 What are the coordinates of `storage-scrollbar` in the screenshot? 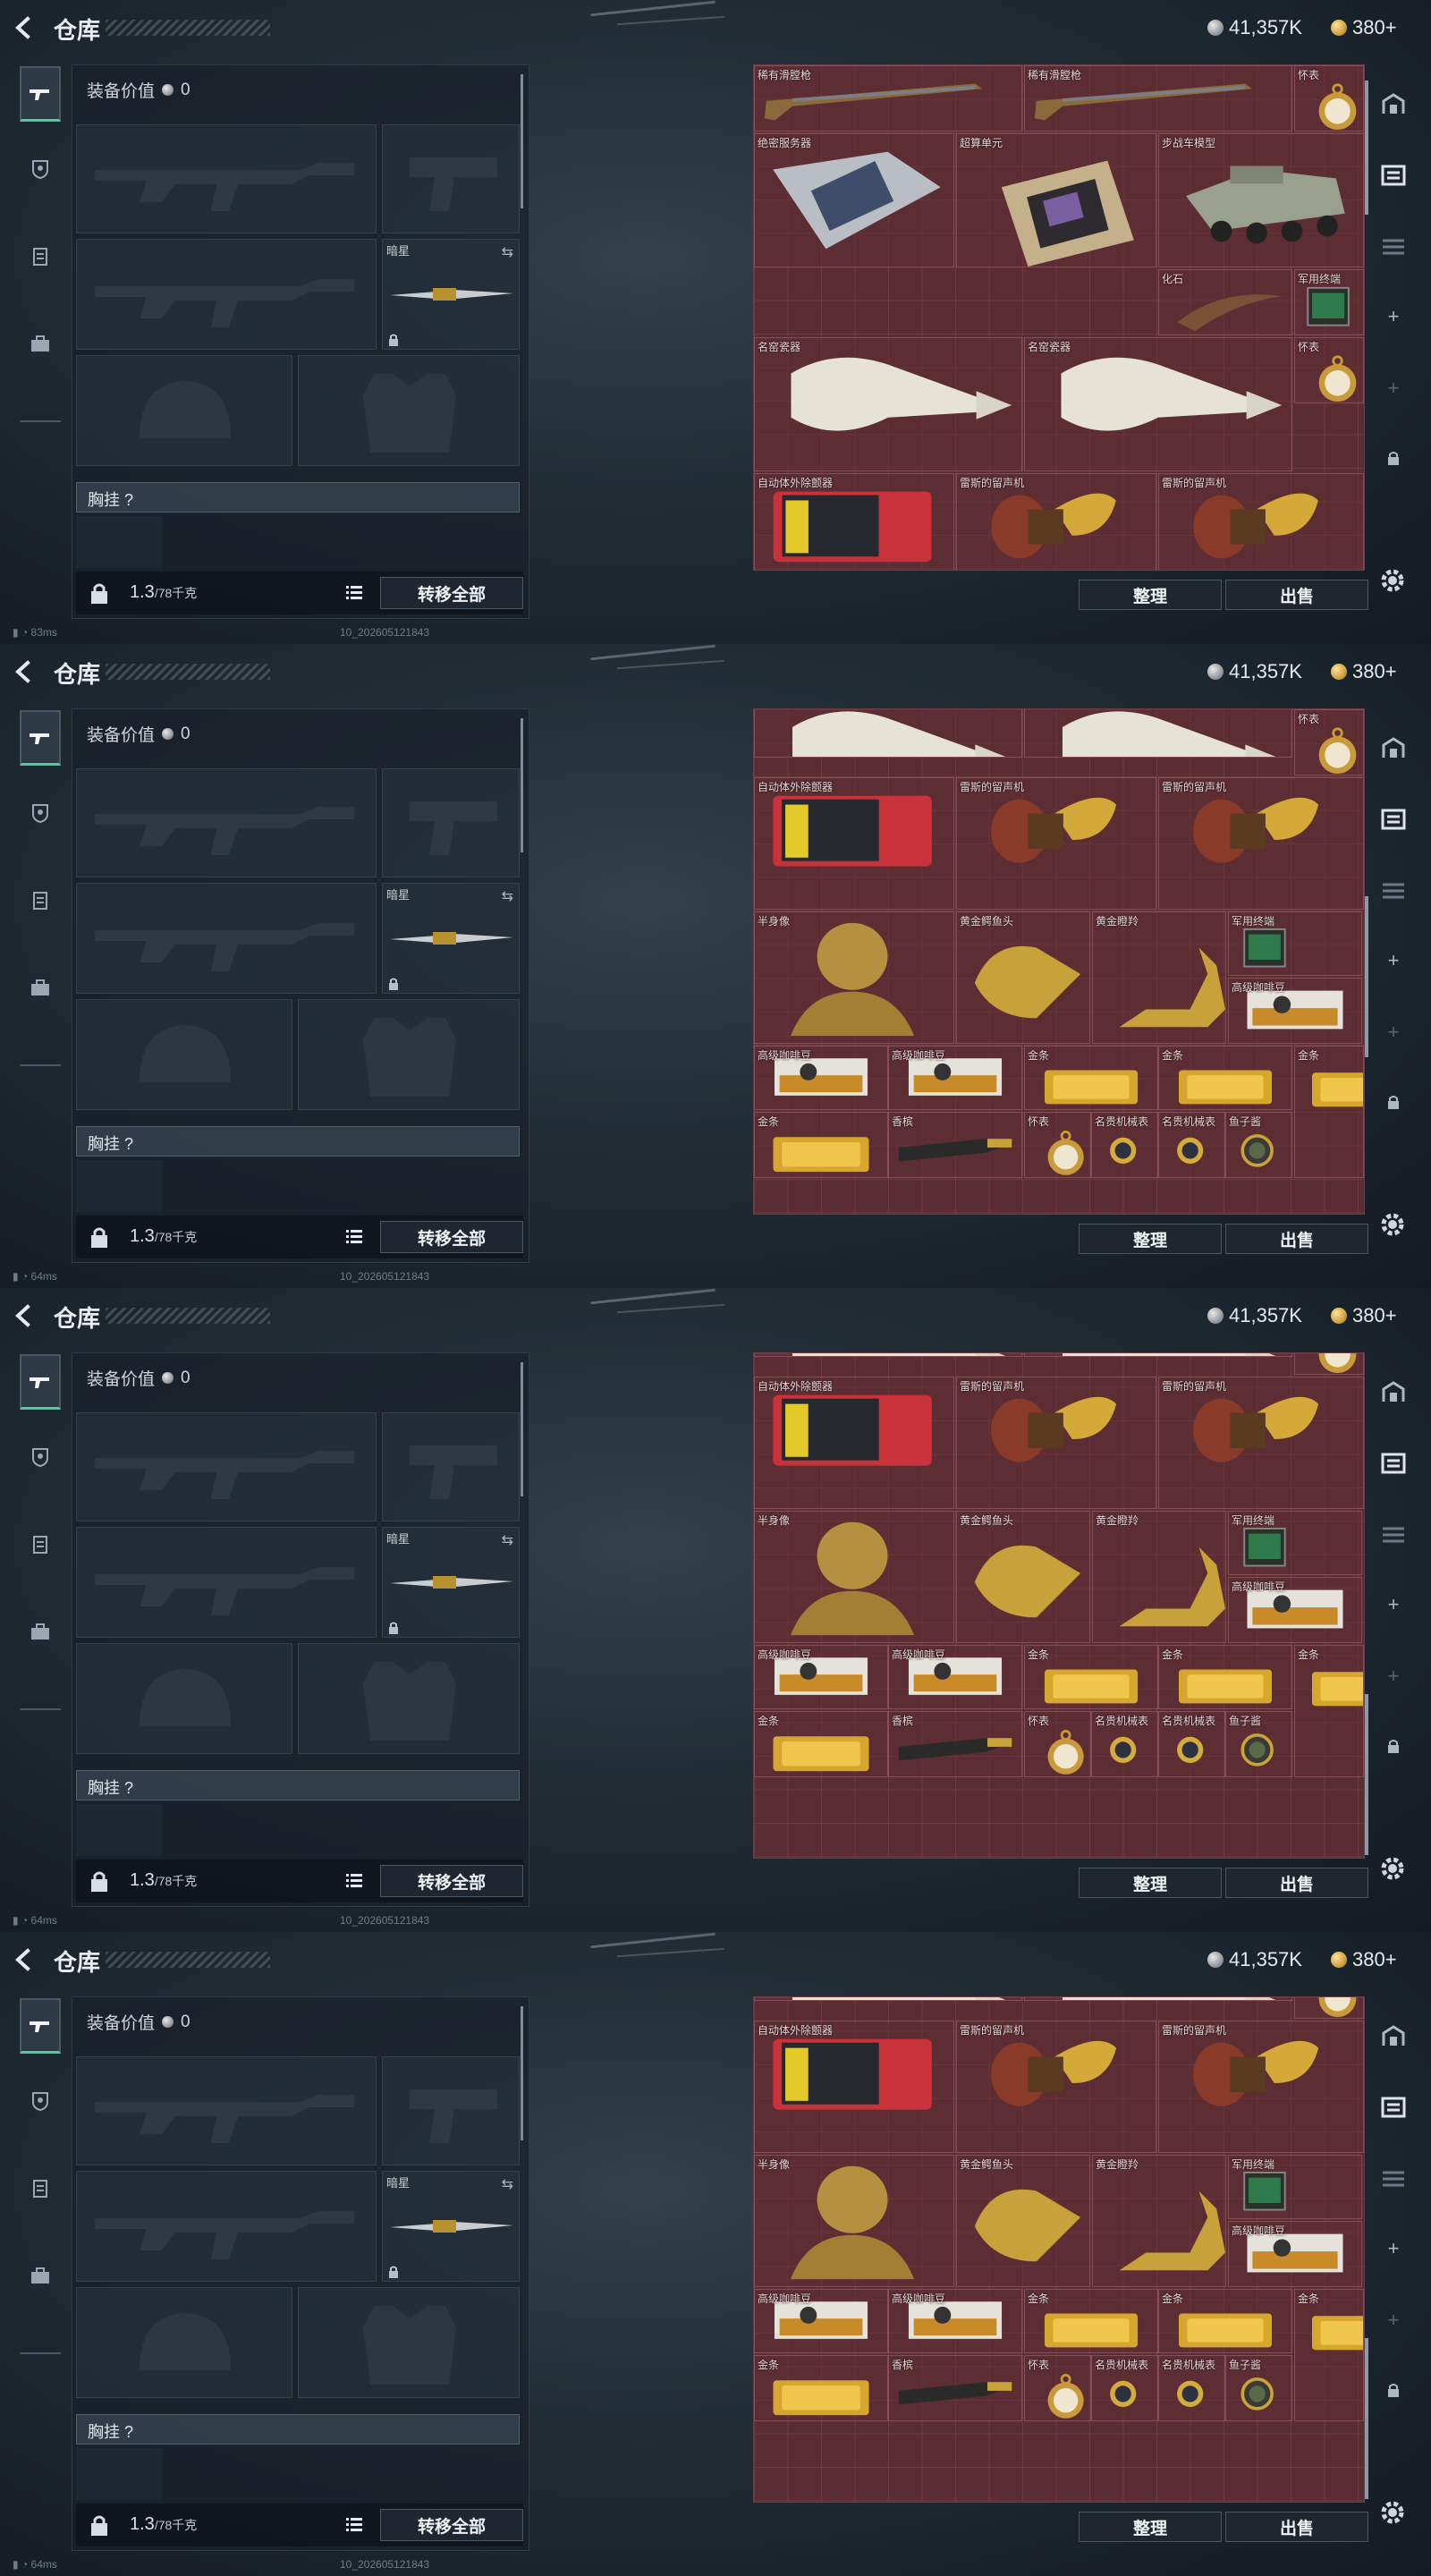 It's located at (1366, 147).